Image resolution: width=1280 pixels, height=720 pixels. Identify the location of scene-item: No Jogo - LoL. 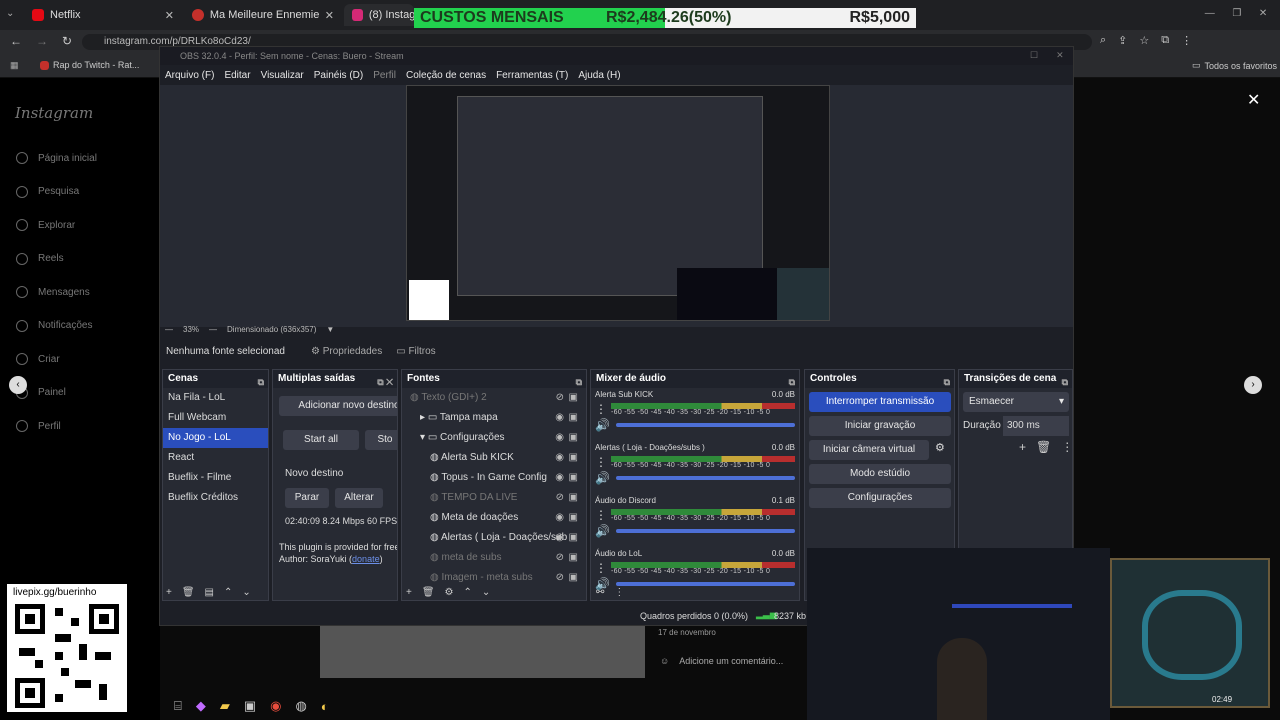
(215, 438).